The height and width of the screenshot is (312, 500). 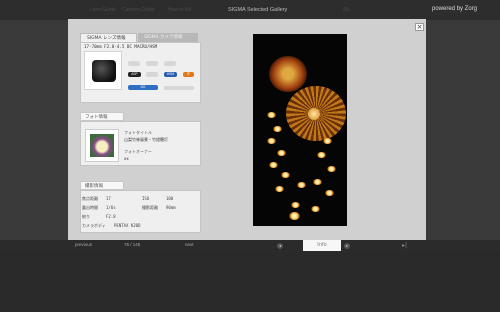 What do you see at coordinates (83, 244) in the screenshot?
I see `previous-link: previous` at bounding box center [83, 244].